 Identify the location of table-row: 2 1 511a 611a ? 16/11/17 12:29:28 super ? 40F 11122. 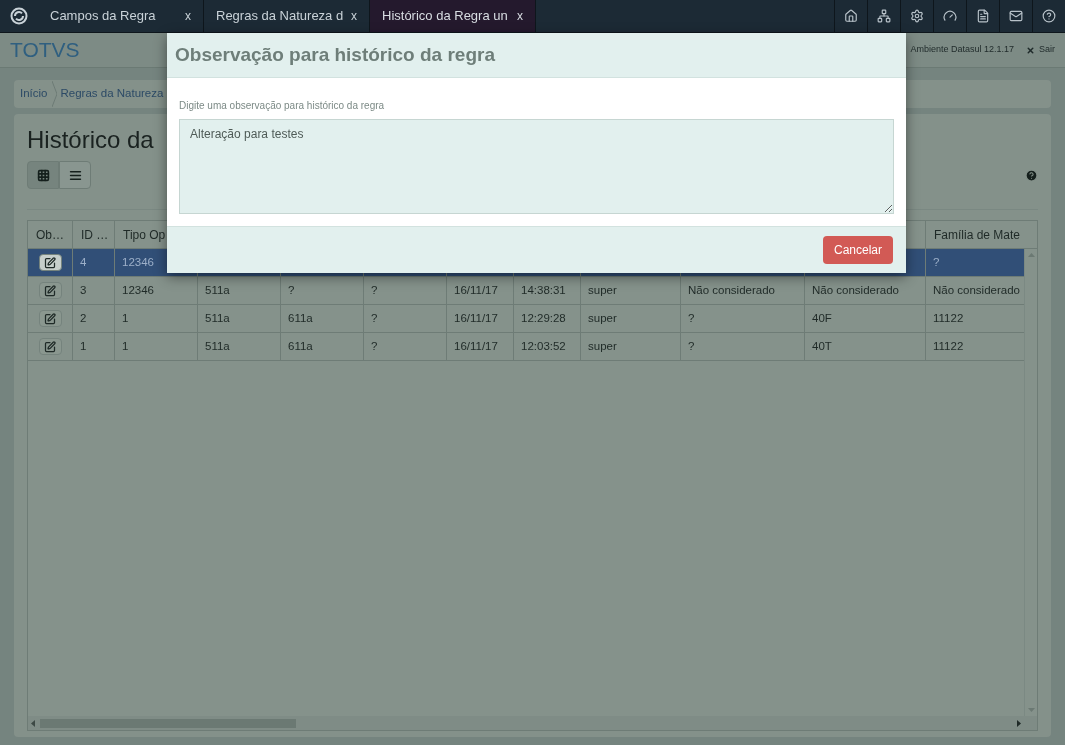
(526, 319).